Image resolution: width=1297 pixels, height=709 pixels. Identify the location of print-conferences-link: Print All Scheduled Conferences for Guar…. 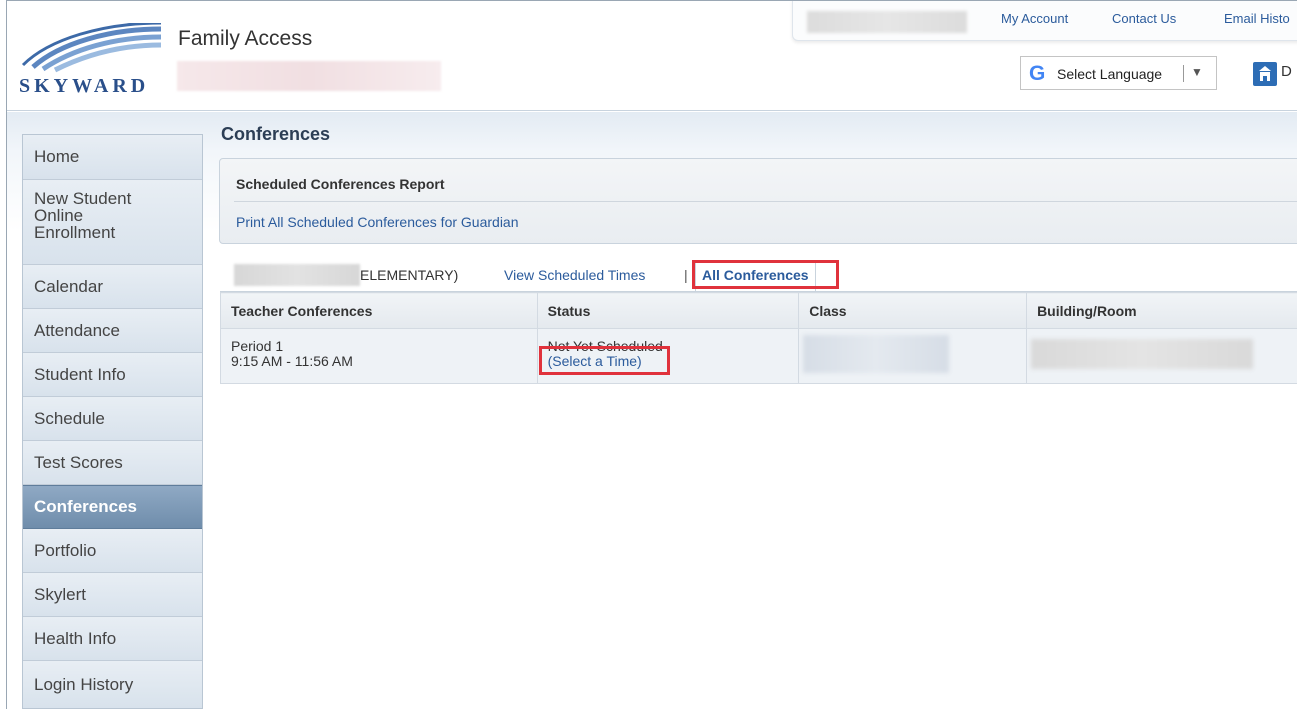
(377, 222).